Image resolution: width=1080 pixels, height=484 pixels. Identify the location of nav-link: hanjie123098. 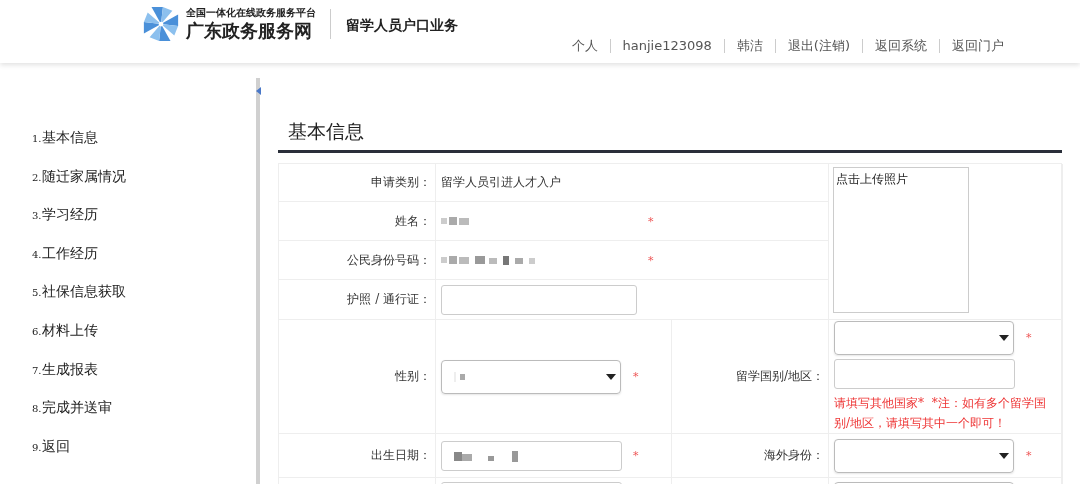
(666, 46).